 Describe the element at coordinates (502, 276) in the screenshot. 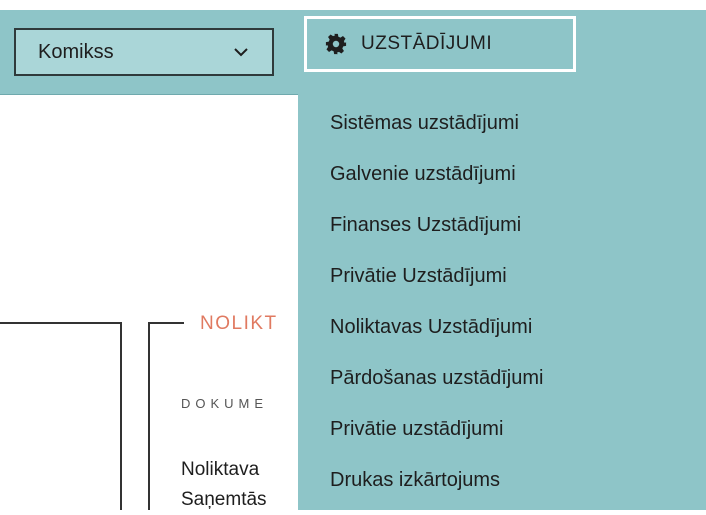

I see `menu-item-private-settings: Privātie Uzstādījumi` at that location.